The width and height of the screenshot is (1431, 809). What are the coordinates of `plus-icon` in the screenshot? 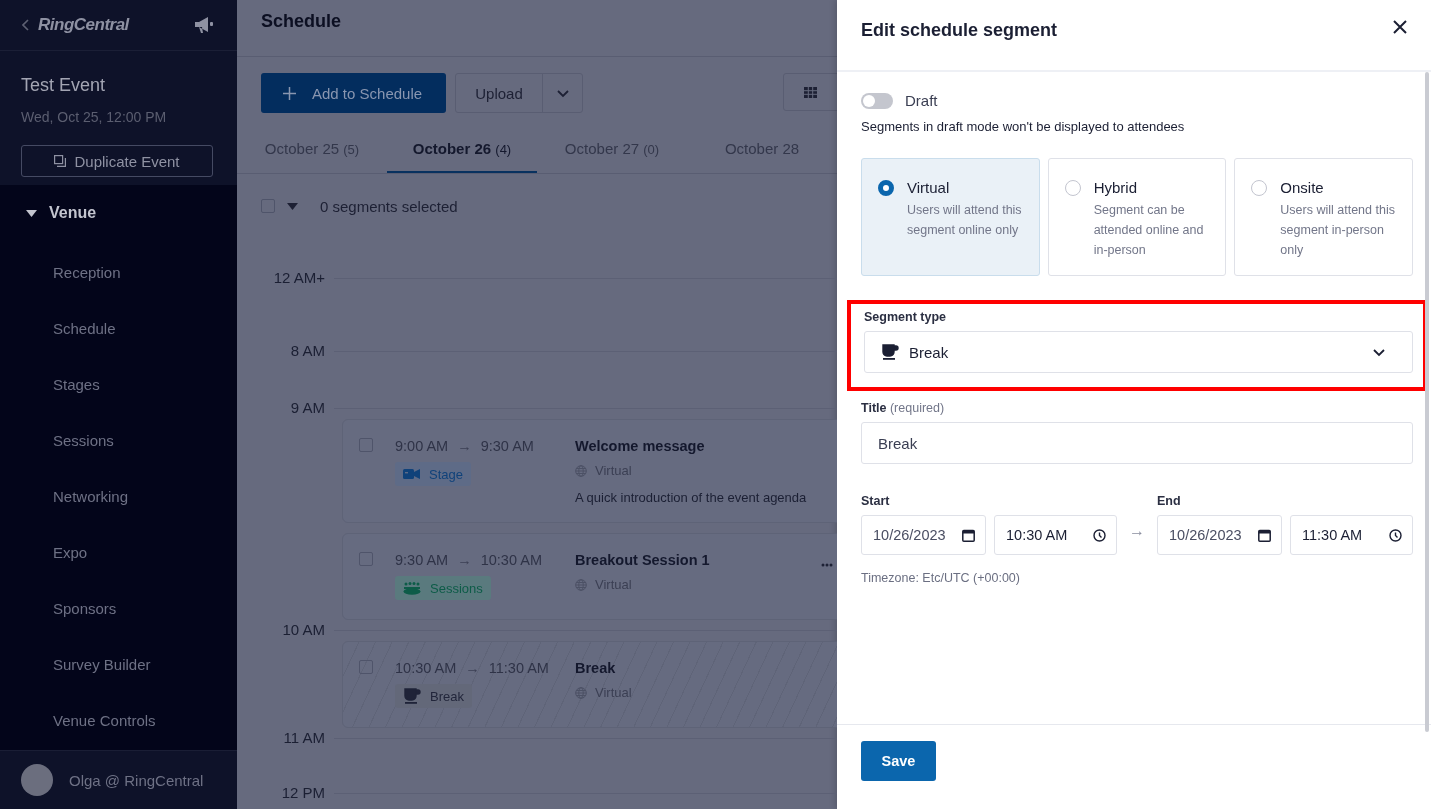 It's located at (289, 93).